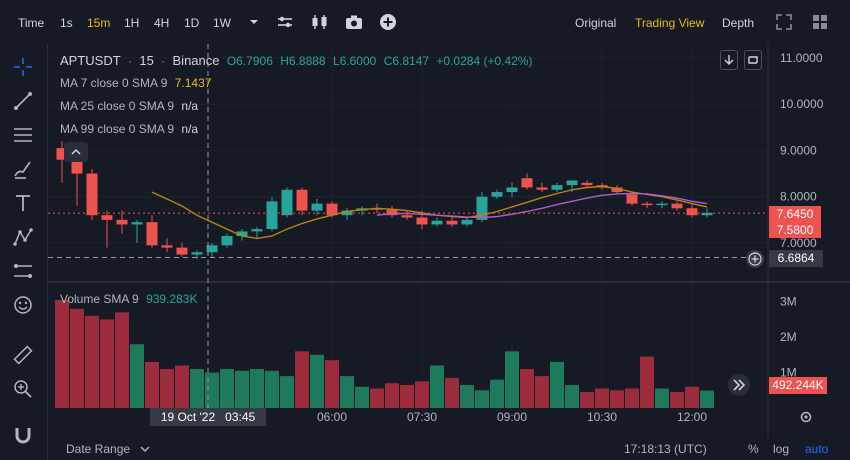 The image size is (850, 460). I want to click on ruler-icon, so click(23, 355).